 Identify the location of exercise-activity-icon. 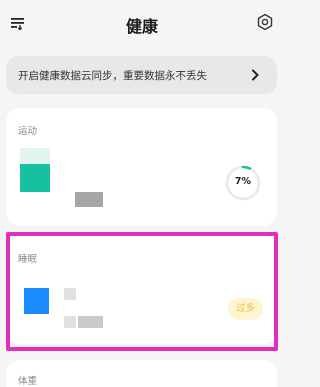
(35, 178).